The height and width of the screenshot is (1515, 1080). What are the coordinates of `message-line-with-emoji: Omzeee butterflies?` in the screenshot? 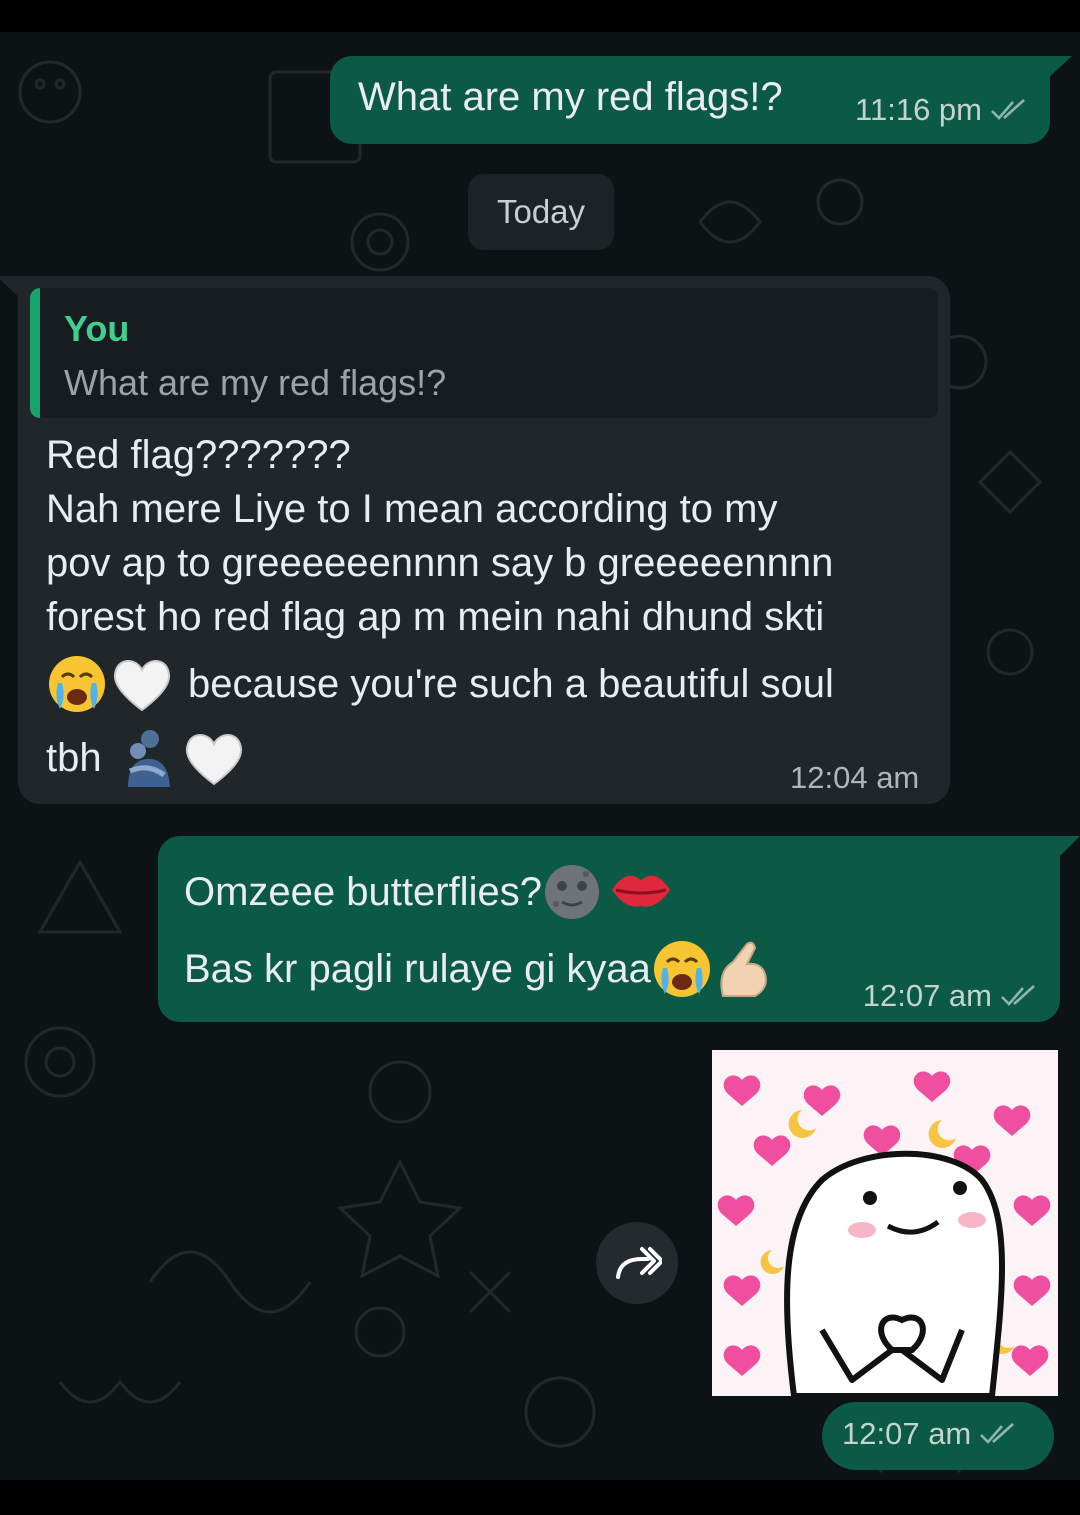 It's located at (429, 892).